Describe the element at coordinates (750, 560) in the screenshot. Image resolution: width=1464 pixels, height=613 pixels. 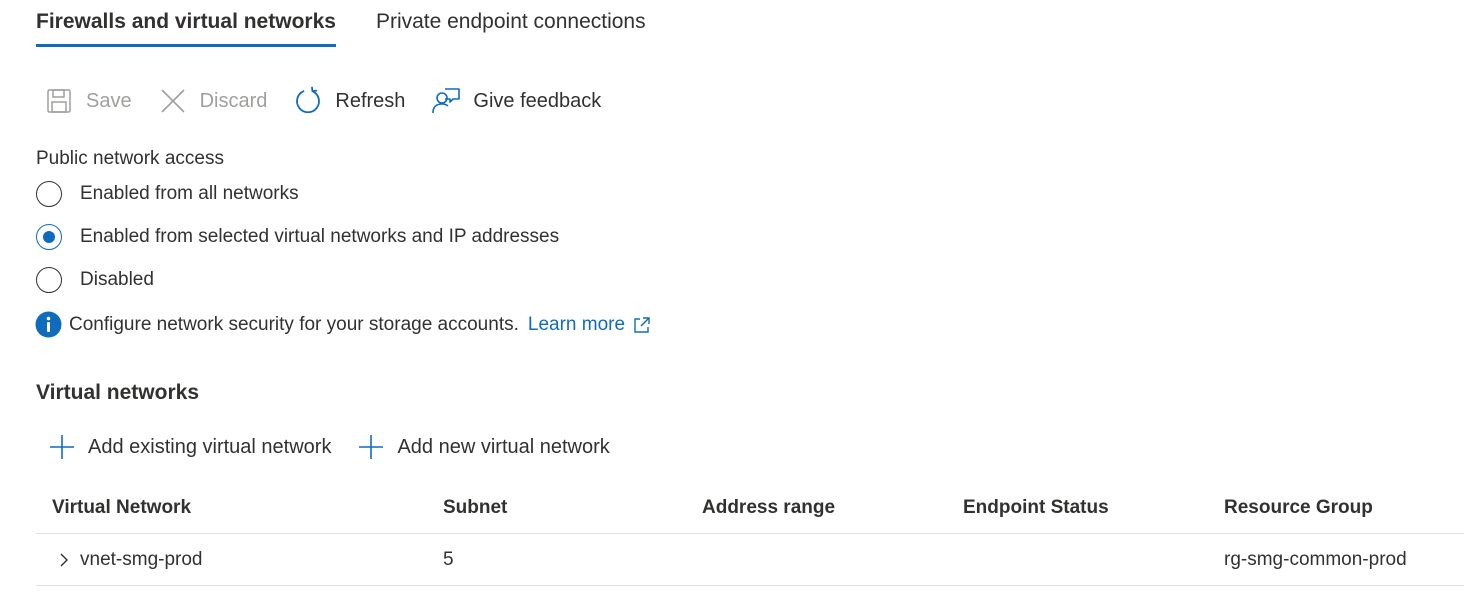
I see `table-row: vnet-smg-prod 5 rg-smg-common-prod` at that location.